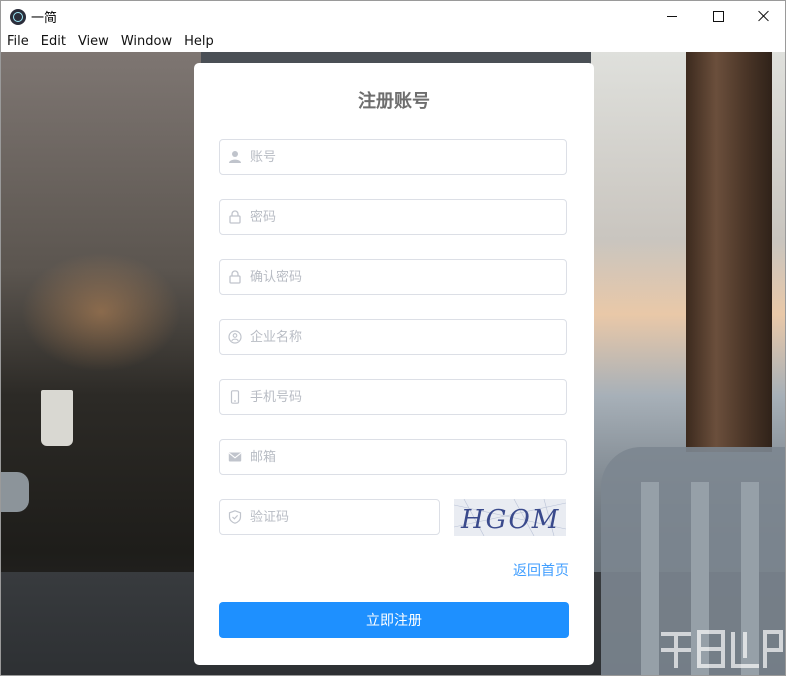 This screenshot has height=676, width=786. I want to click on captcha-image: HGOM, so click(510, 517).